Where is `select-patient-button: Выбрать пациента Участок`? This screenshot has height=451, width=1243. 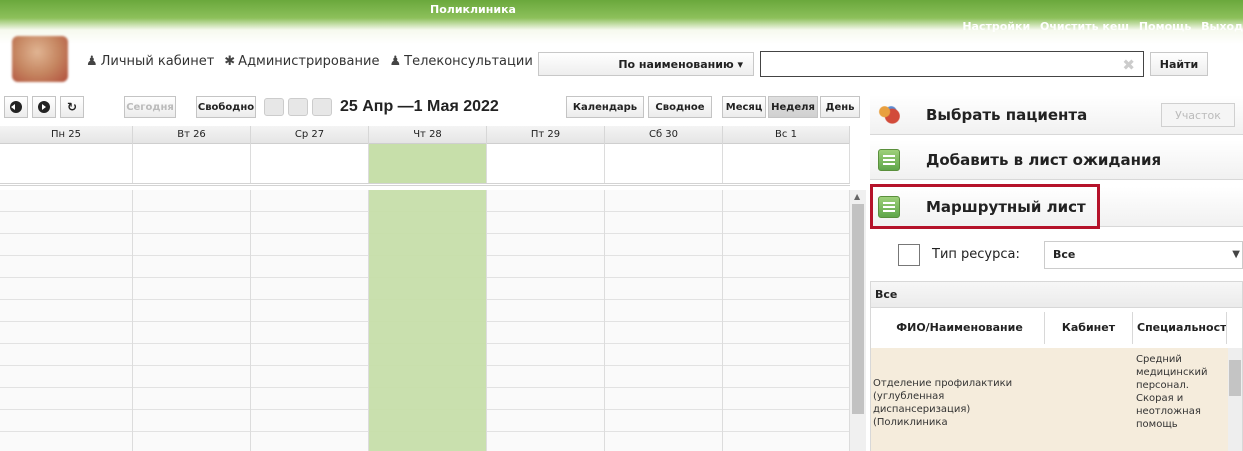 select-patient-button: Выбрать пациента Участок is located at coordinates (1056, 115).